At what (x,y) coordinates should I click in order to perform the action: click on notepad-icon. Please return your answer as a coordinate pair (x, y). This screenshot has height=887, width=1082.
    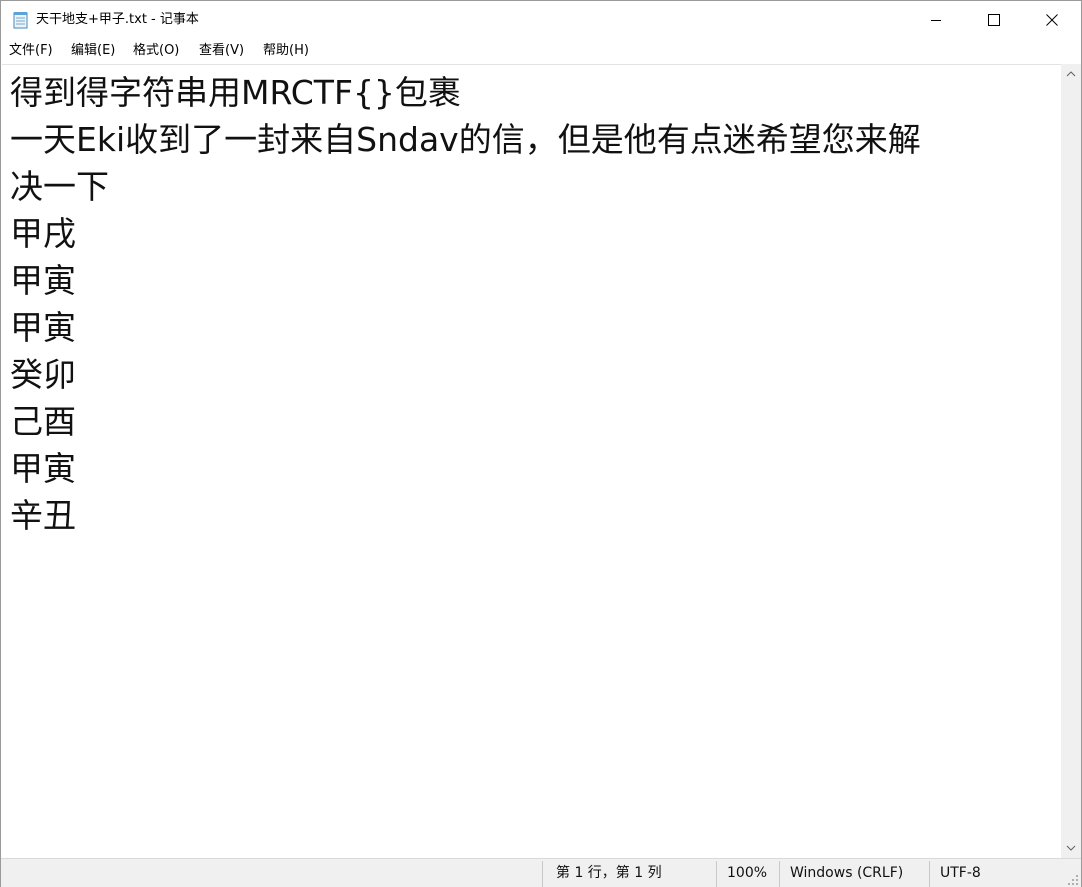
    Looking at the image, I should click on (20, 20).